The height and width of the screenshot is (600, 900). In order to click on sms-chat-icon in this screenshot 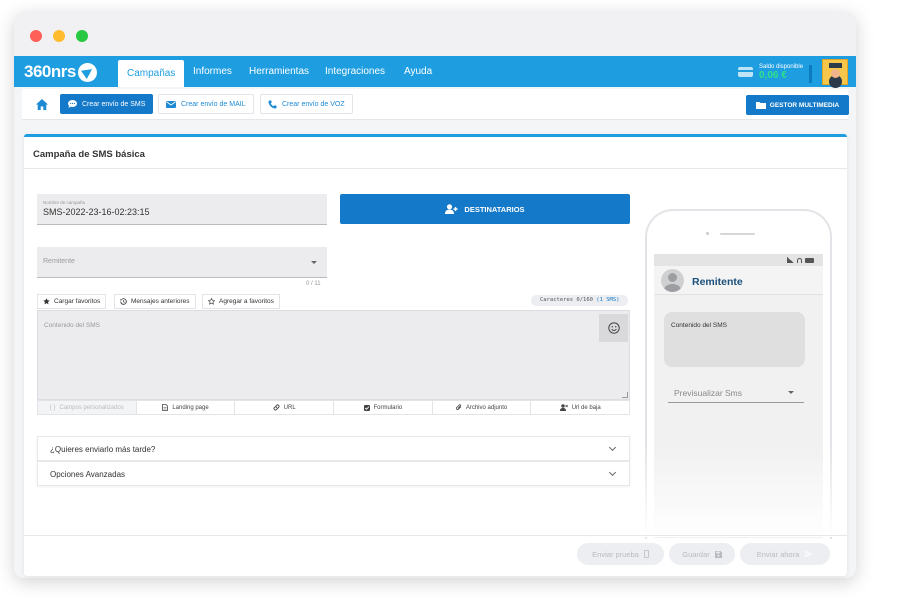, I will do `click(72, 104)`.